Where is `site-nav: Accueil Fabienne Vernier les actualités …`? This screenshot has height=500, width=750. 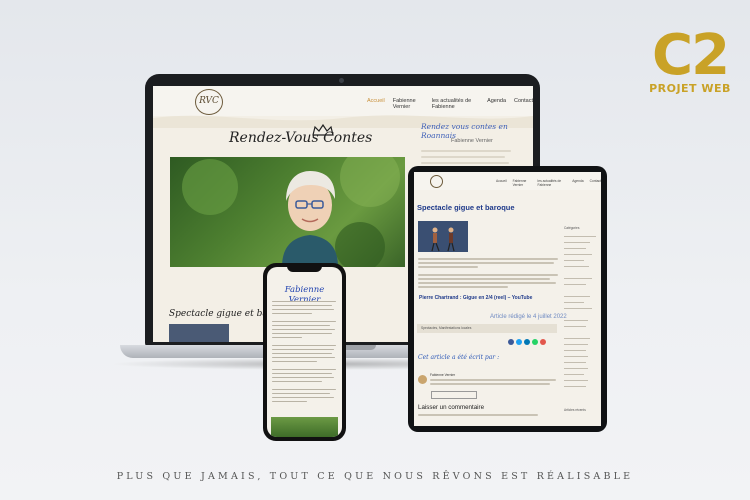 site-nav: Accueil Fabienne Vernier les actualités … is located at coordinates (450, 104).